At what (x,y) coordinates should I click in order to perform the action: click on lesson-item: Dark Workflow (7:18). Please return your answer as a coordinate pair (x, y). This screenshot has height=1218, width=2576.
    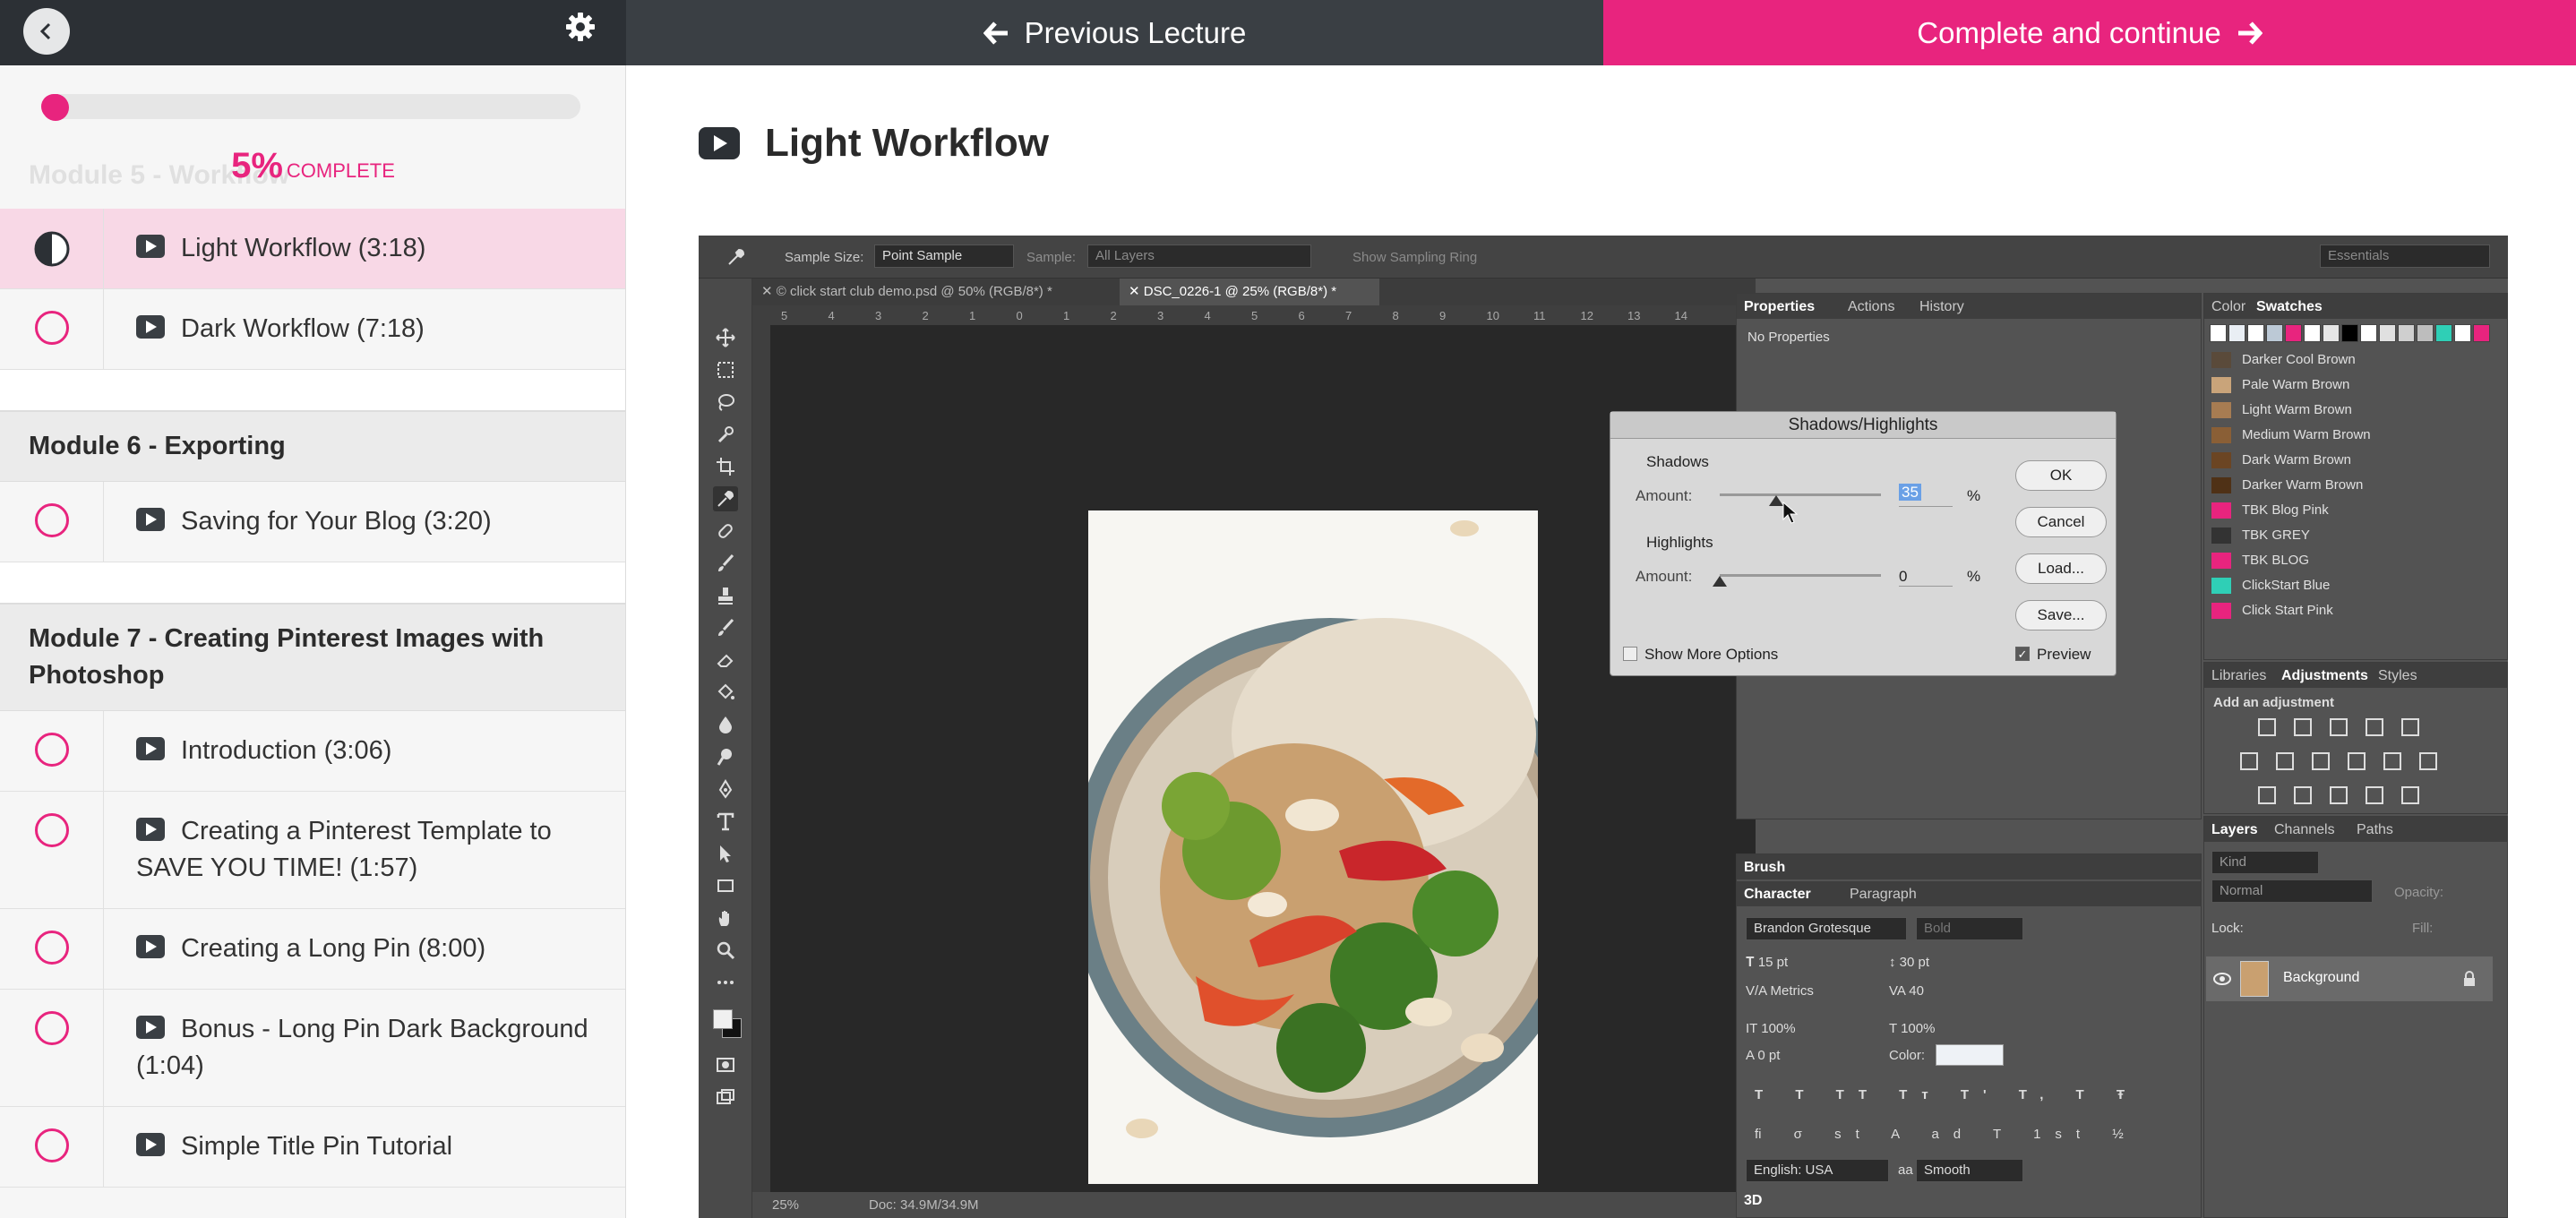
    Looking at the image, I should click on (312, 329).